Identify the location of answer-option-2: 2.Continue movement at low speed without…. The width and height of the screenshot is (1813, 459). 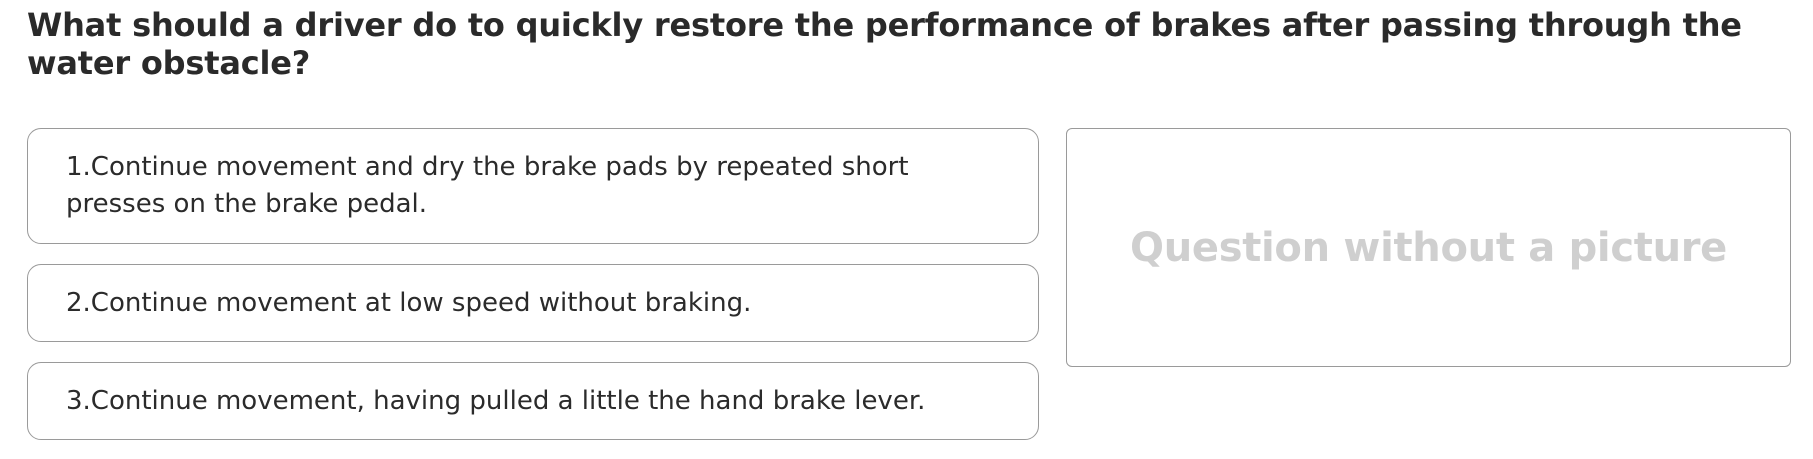
(533, 303).